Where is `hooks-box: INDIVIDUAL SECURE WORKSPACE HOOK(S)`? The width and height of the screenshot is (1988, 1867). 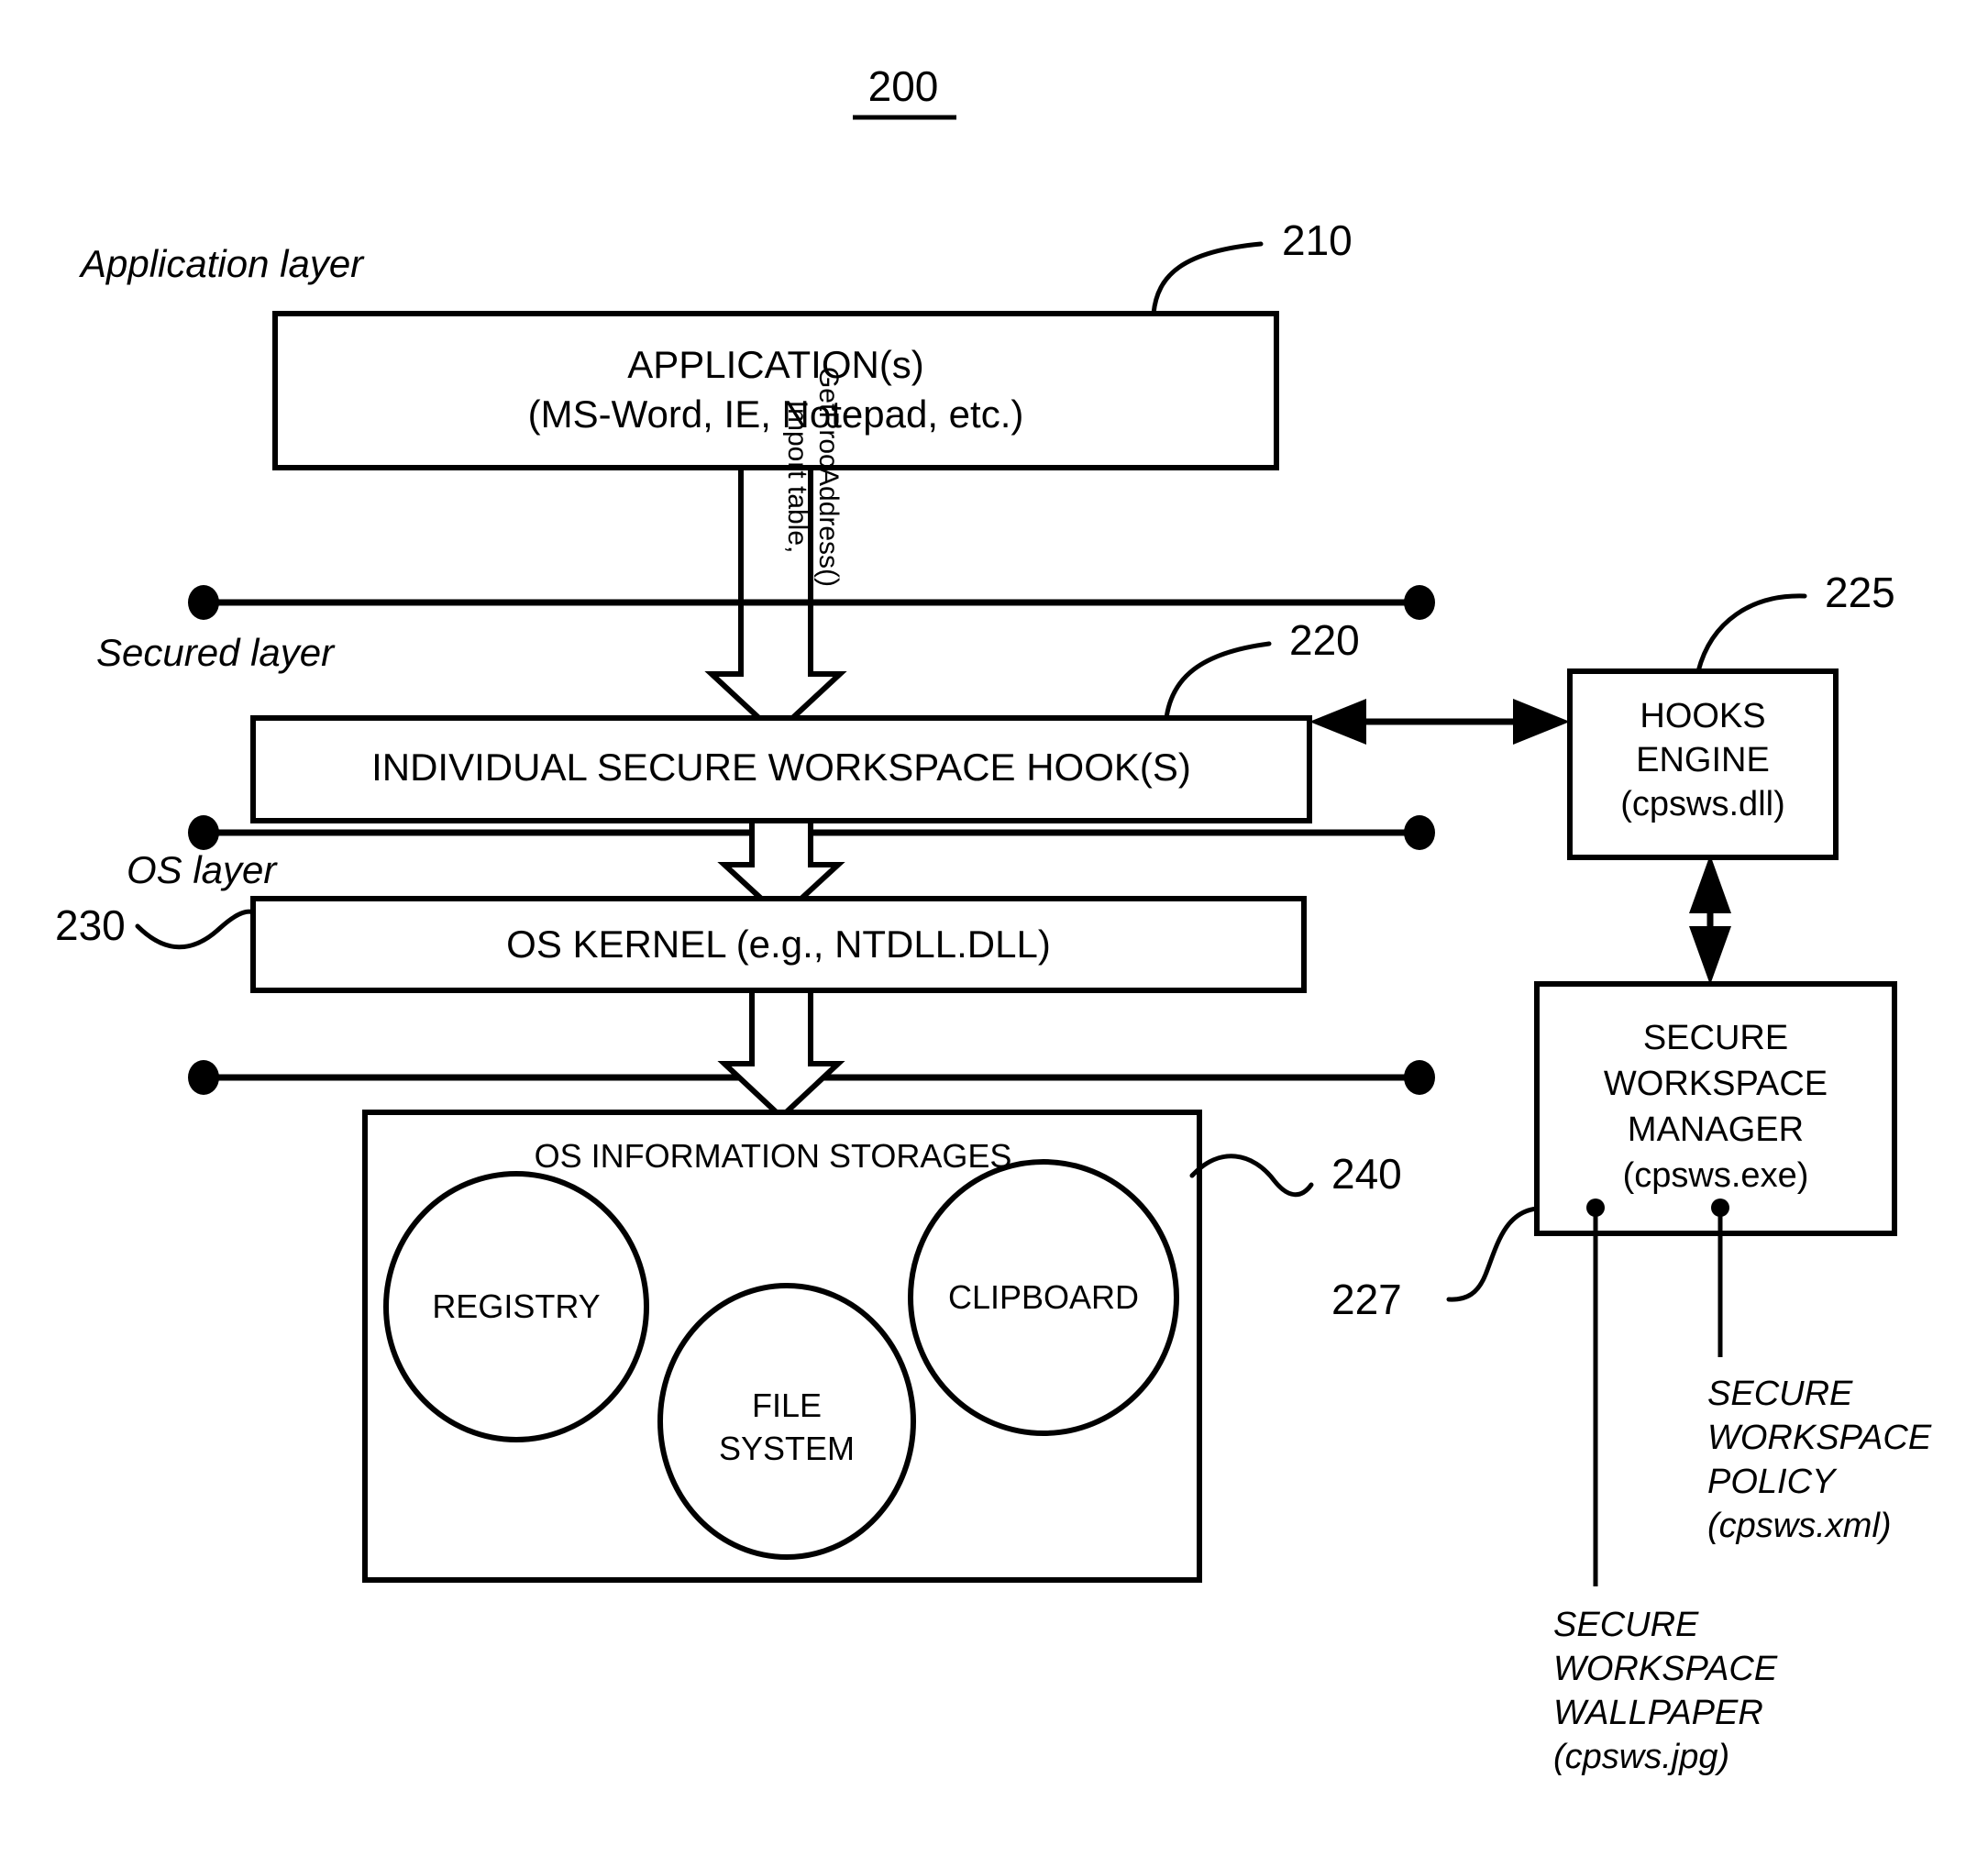
hooks-box: INDIVIDUAL SECURE WORKSPACE HOOK(S) is located at coordinates (781, 769).